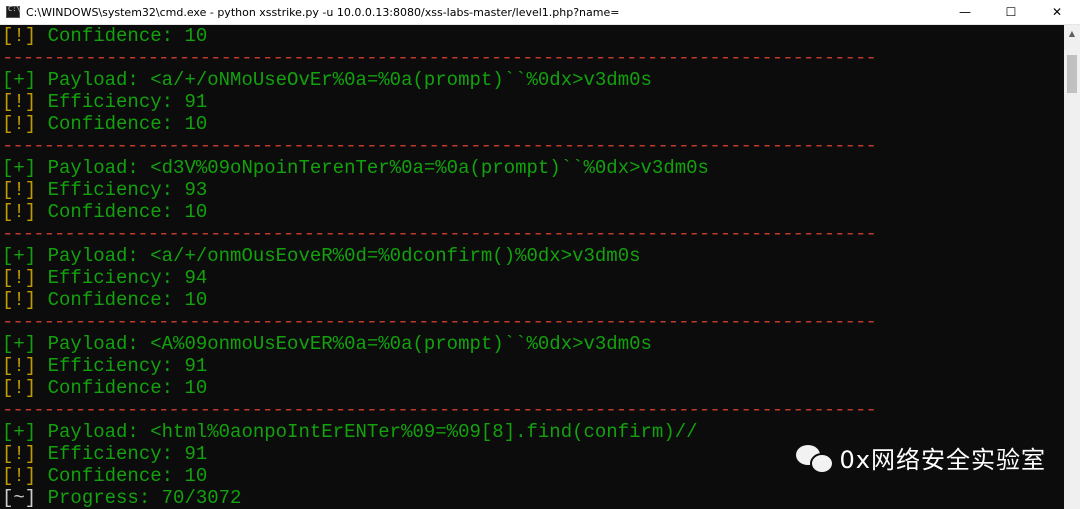 Image resolution: width=1080 pixels, height=509 pixels. What do you see at coordinates (122, 190) in the screenshot?
I see `efficiency-text: Efficiency: 93` at bounding box center [122, 190].